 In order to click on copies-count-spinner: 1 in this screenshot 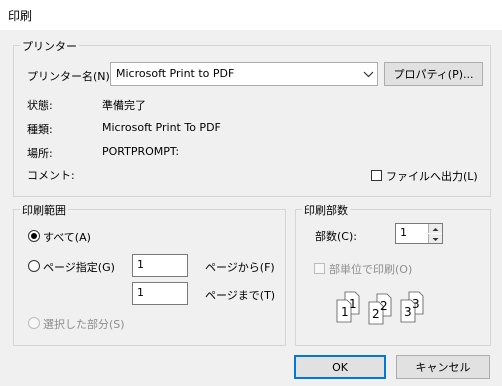, I will do `click(419, 233)`.